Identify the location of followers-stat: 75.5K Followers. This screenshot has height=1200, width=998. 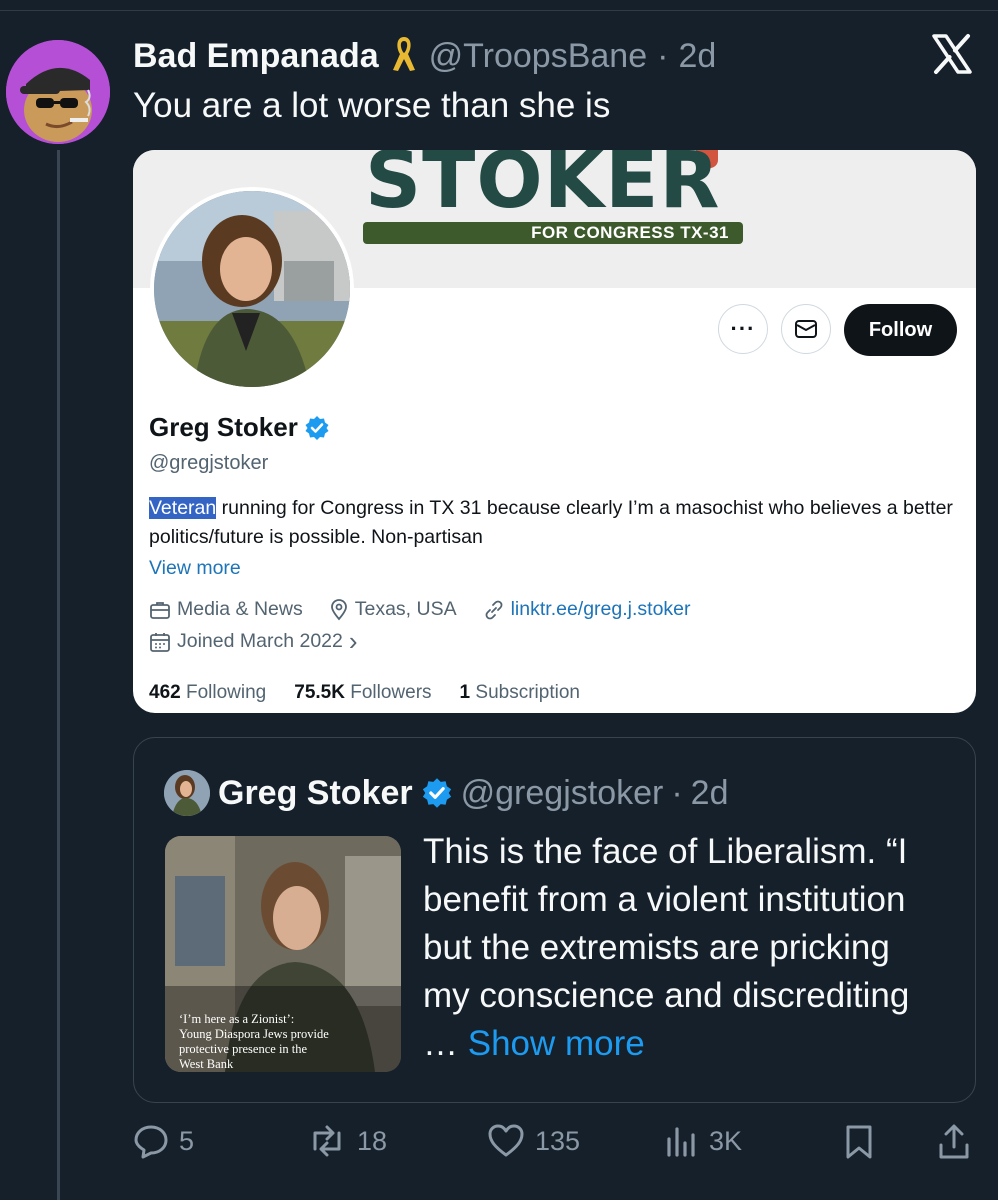
(363, 692).